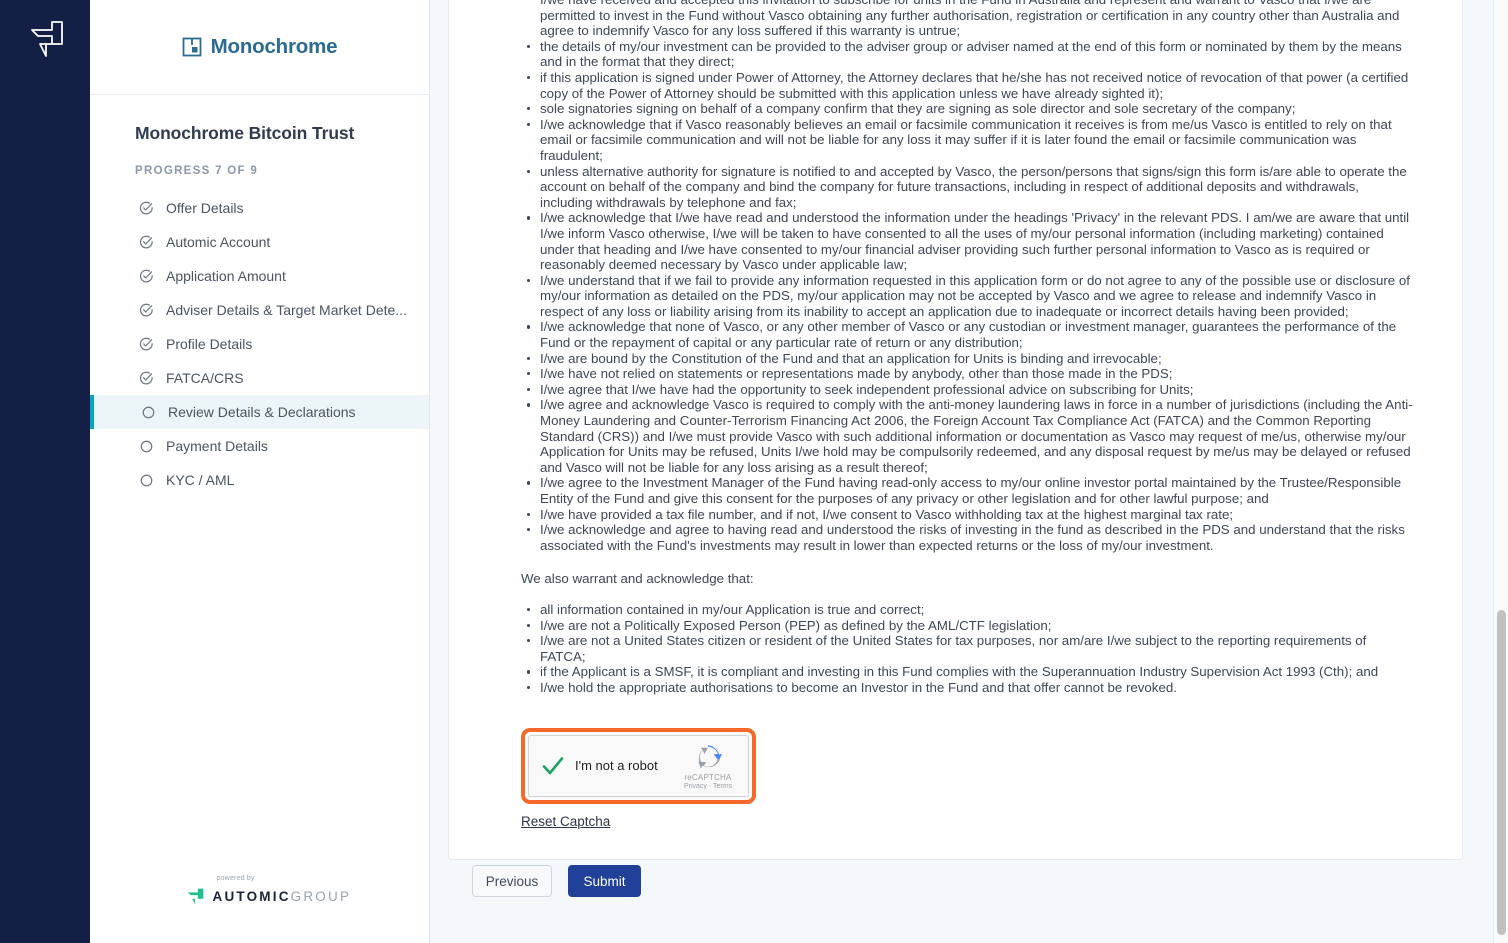  I want to click on app-rail, so click(45, 471).